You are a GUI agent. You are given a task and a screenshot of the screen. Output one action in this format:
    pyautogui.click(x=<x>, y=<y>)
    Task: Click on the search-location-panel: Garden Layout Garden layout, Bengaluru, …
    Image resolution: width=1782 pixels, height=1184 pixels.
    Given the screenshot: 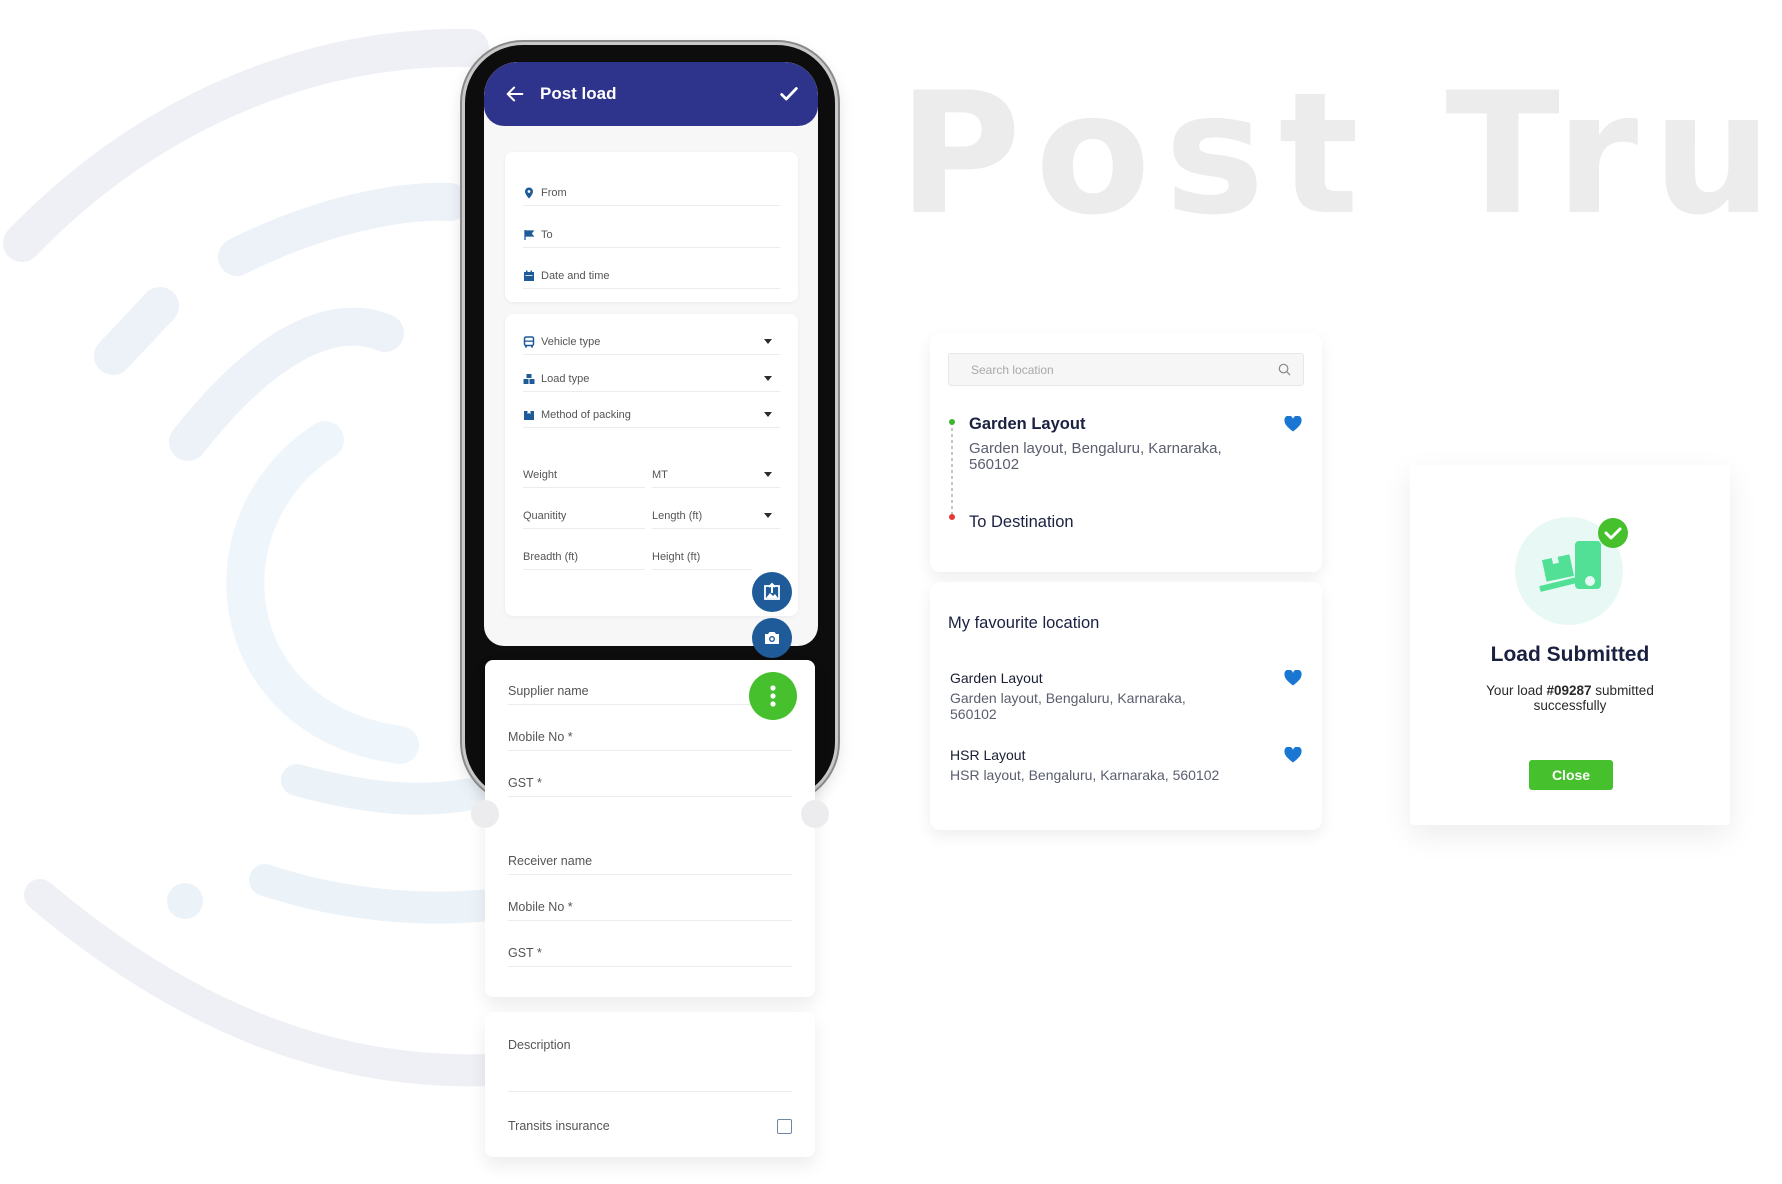 What is the action you would take?
    pyautogui.click(x=1126, y=452)
    